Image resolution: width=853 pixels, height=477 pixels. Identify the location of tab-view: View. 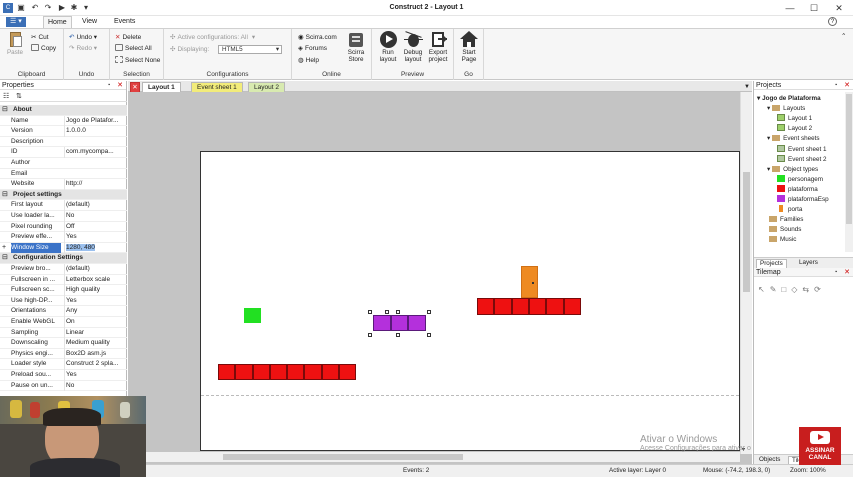
(89, 22).